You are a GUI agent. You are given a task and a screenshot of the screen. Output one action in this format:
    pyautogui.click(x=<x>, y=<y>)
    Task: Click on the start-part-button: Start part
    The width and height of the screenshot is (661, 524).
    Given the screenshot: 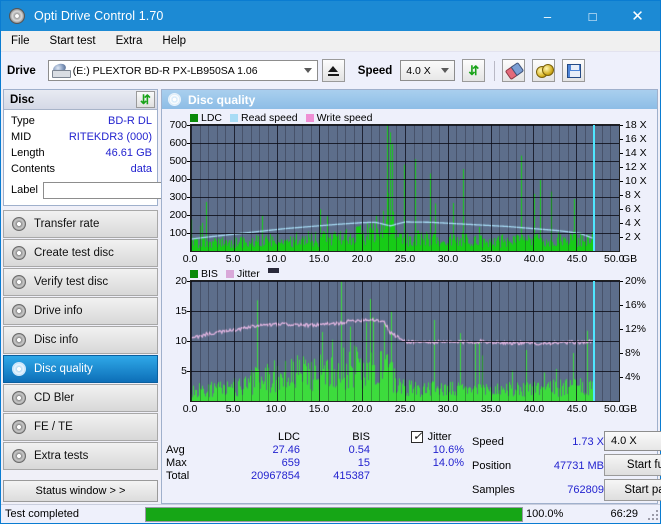 What is the action you would take?
    pyautogui.click(x=632, y=490)
    